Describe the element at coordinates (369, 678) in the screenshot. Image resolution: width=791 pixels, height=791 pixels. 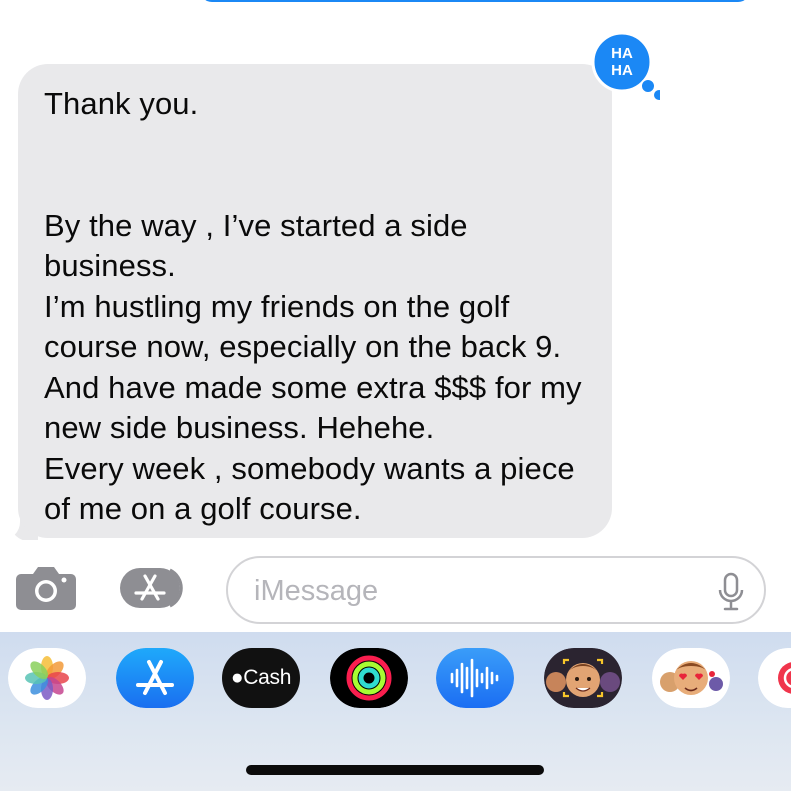
I see `activity-icon` at that location.